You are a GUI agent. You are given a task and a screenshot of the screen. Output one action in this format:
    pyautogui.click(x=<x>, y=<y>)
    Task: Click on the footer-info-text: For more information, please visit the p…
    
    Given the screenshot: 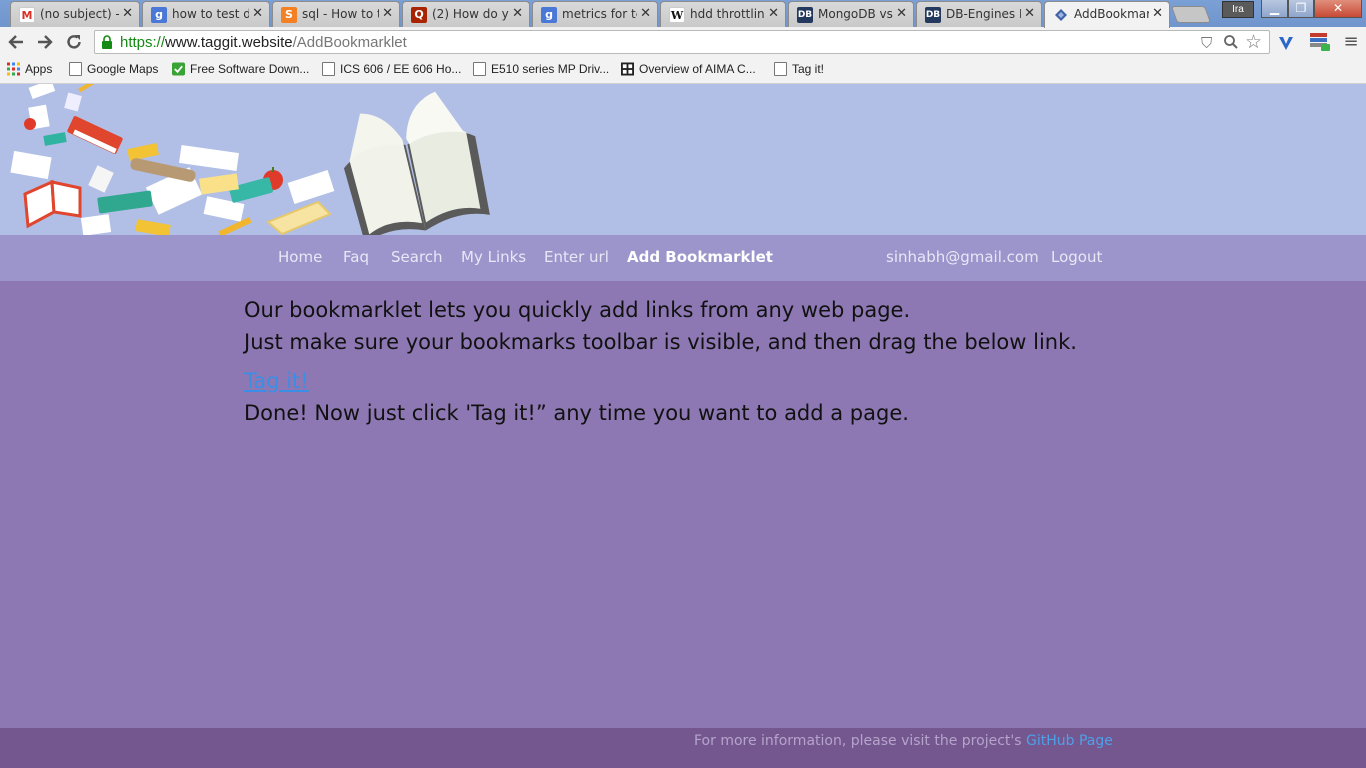 What is the action you would take?
    pyautogui.click(x=860, y=741)
    